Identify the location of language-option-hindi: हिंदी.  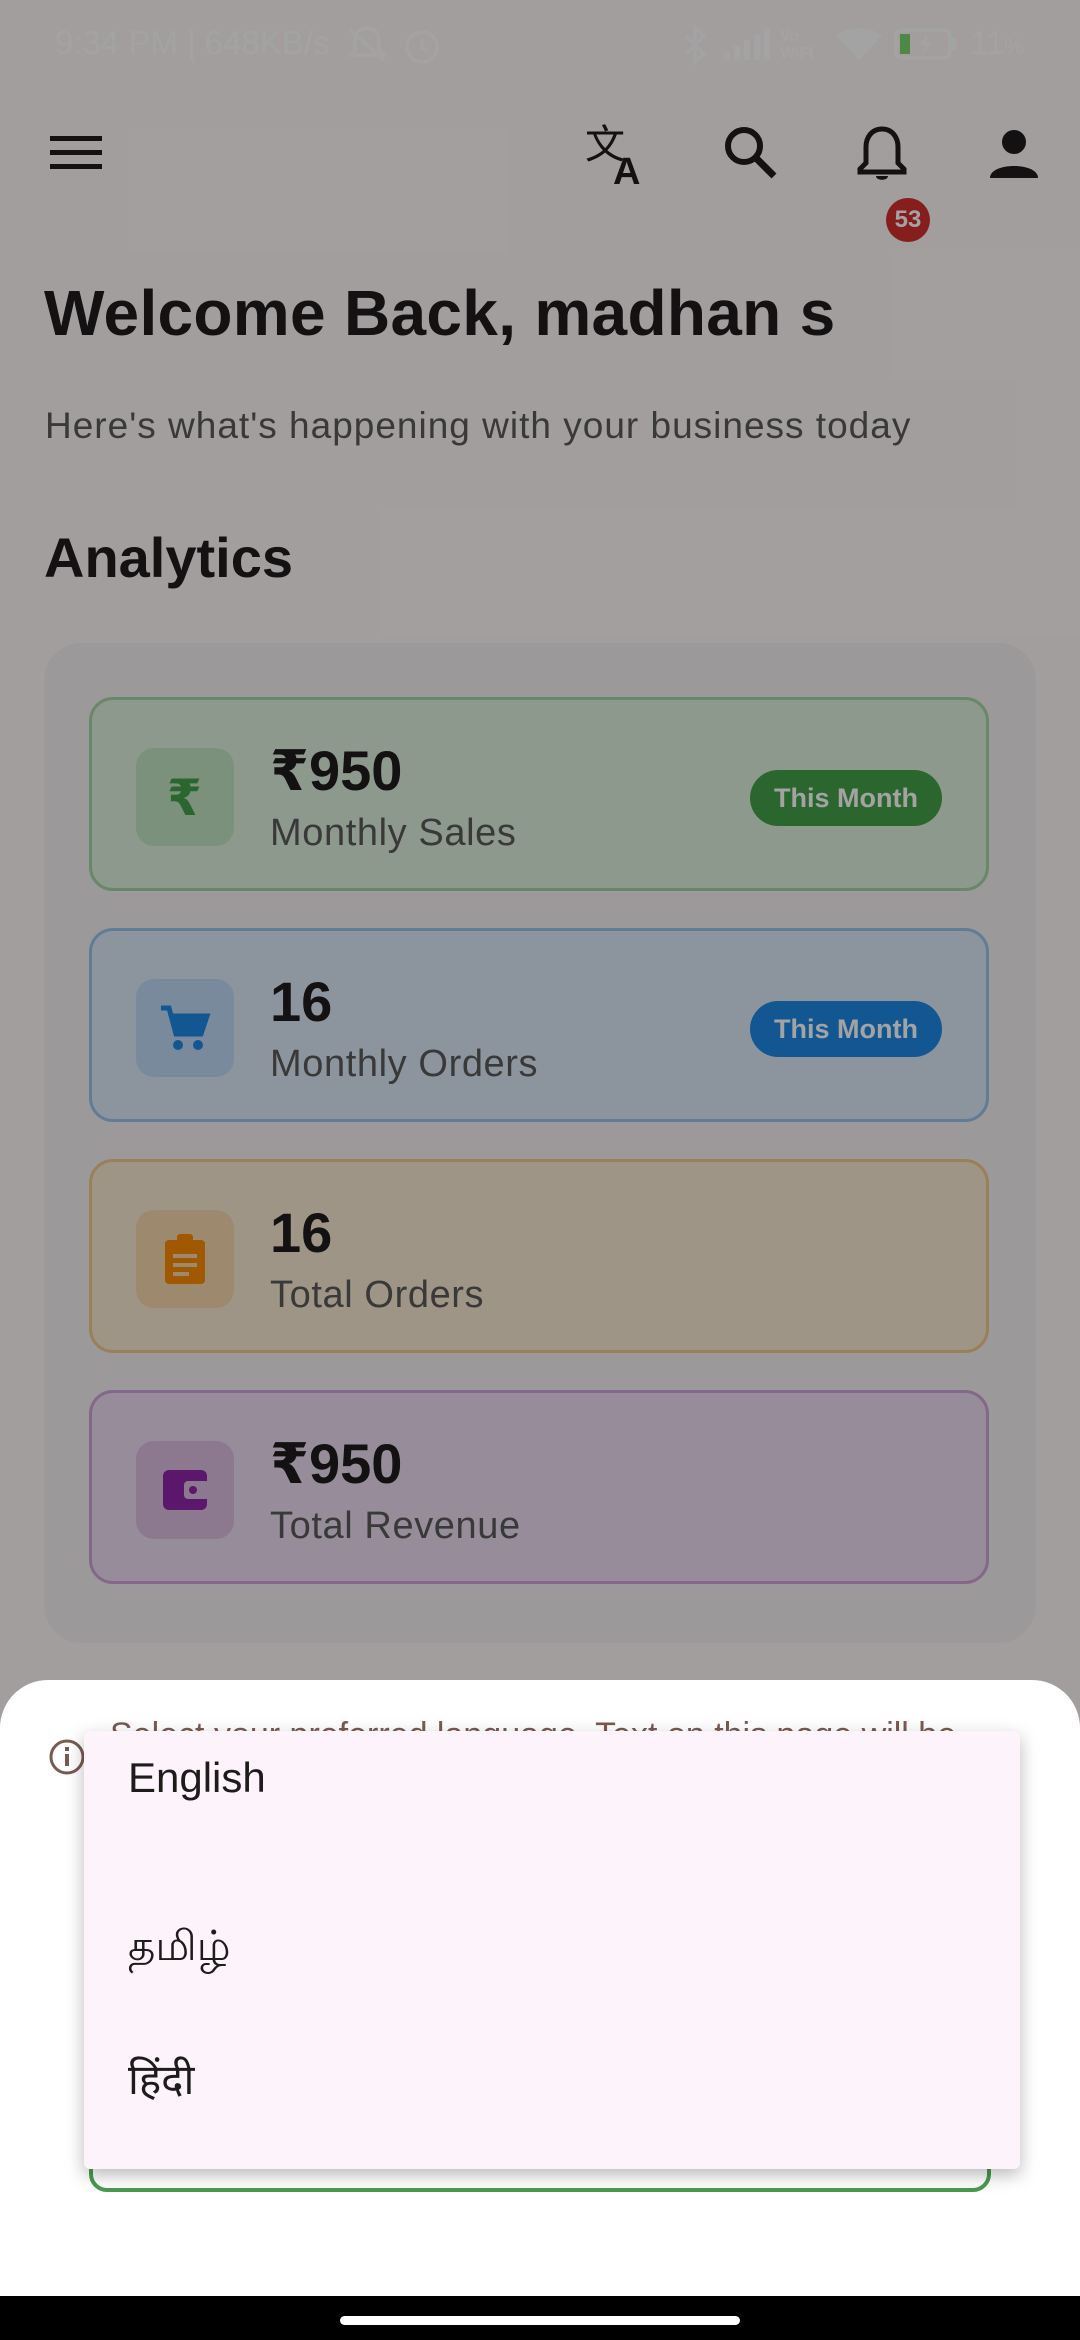
(161, 2078).